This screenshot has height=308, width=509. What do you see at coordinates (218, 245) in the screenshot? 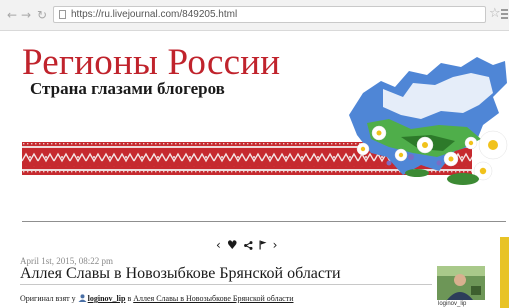
I see `prev-entry-button: ‹` at bounding box center [218, 245].